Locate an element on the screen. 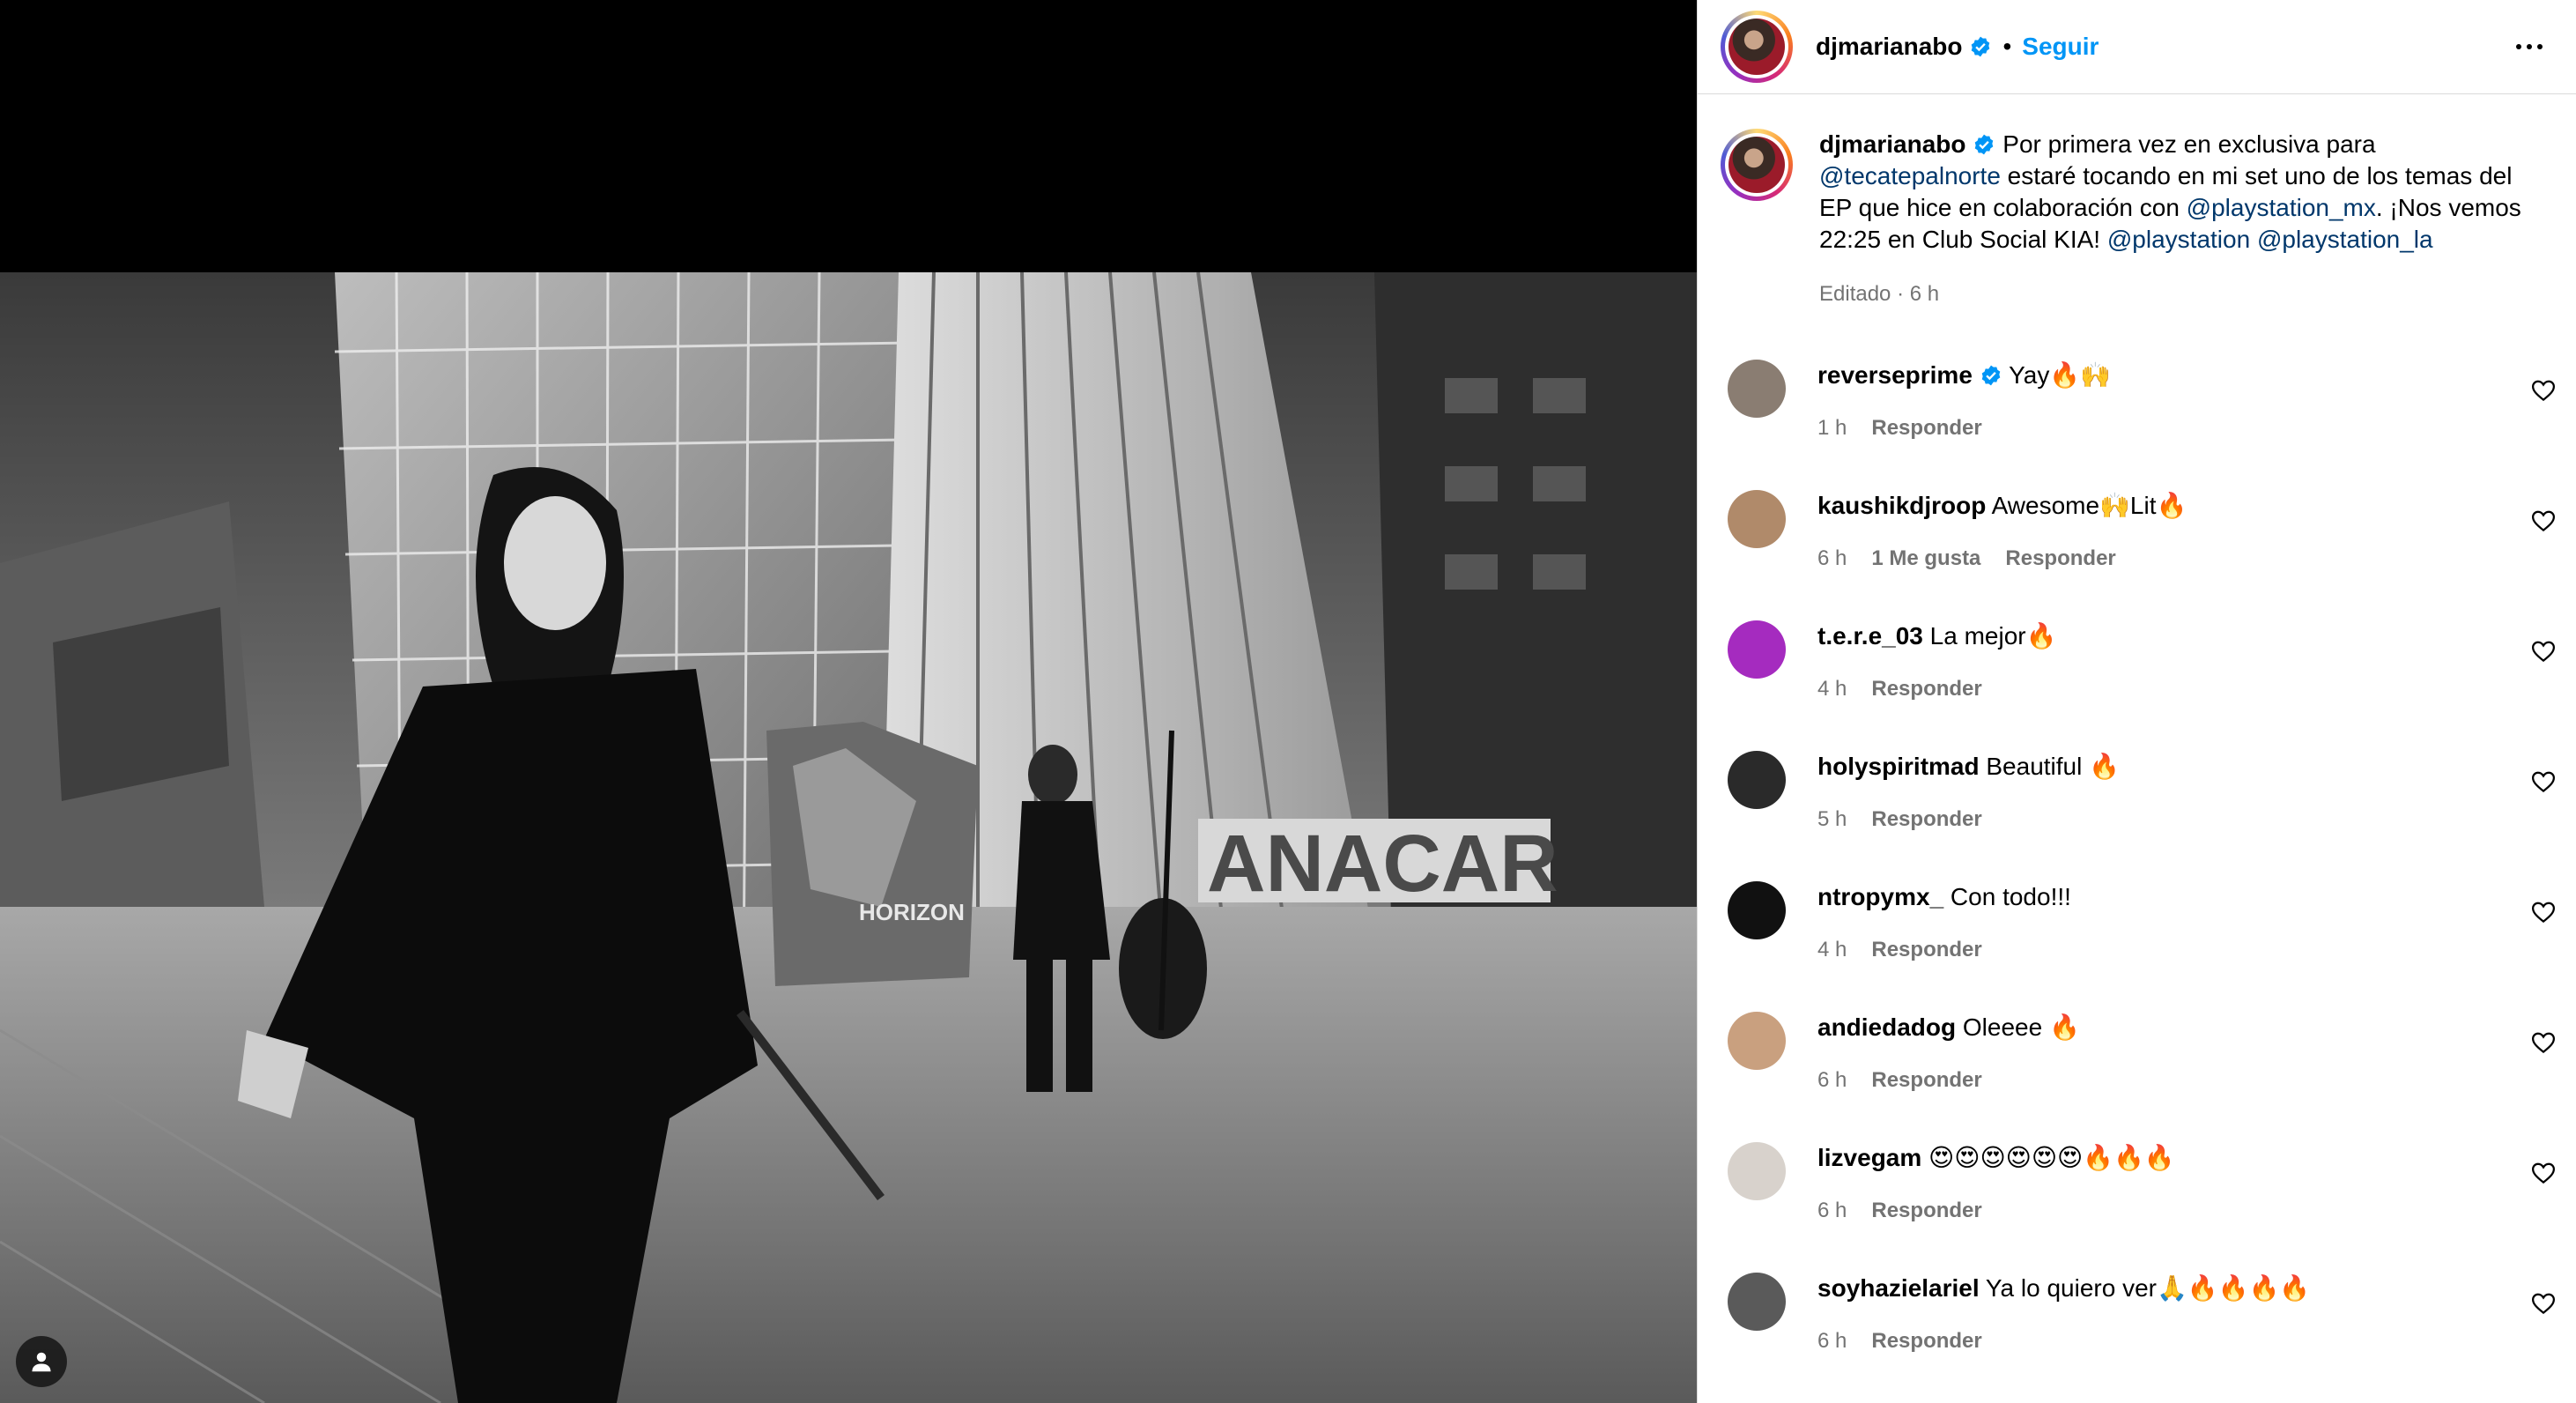  comment-text: Oleeee 🔥 is located at coordinates (2018, 1027).